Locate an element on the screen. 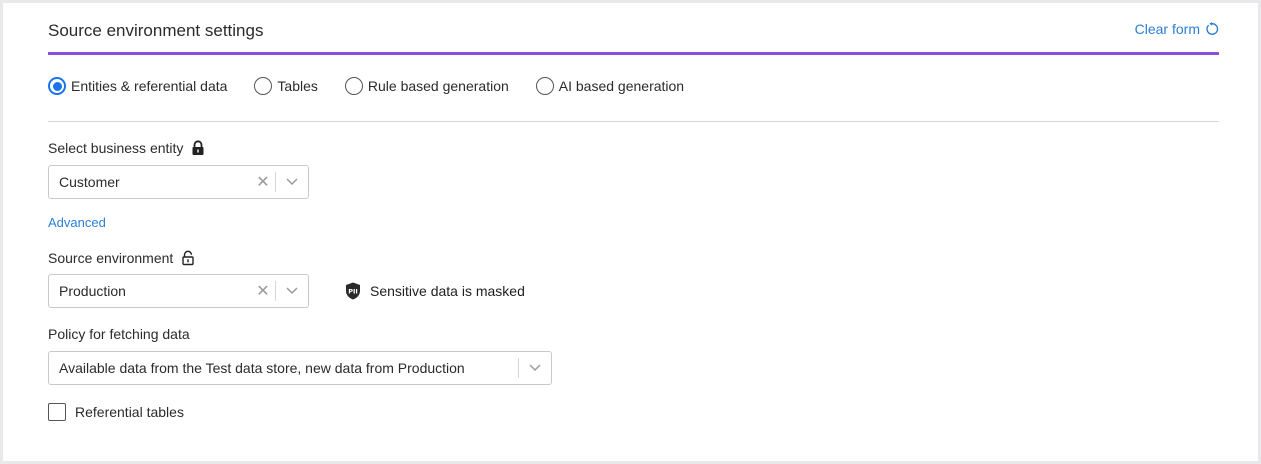  business-entity-label: Select business entity is located at coordinates (126, 148).